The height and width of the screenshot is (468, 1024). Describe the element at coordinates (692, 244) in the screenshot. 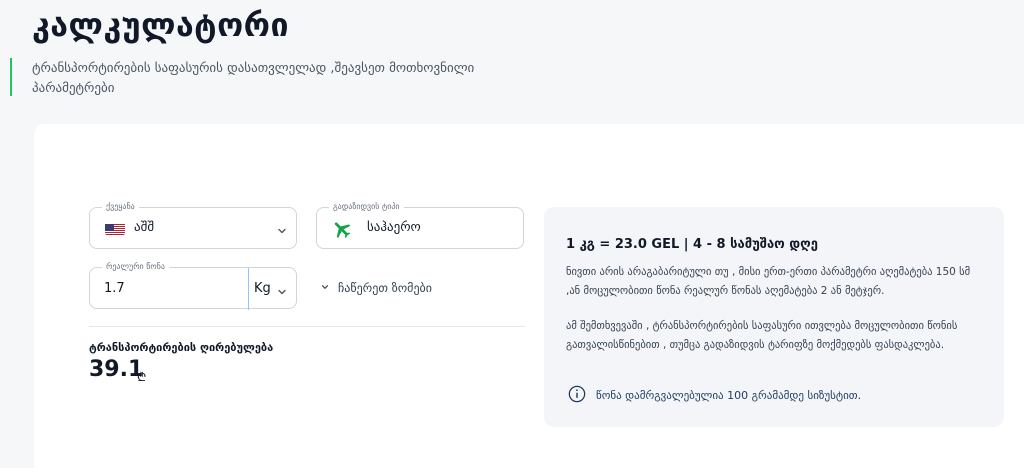

I see `tariff-title: 1 კგ = 23.0 GEL | 4 - 8 სამუშაო დღე` at that location.